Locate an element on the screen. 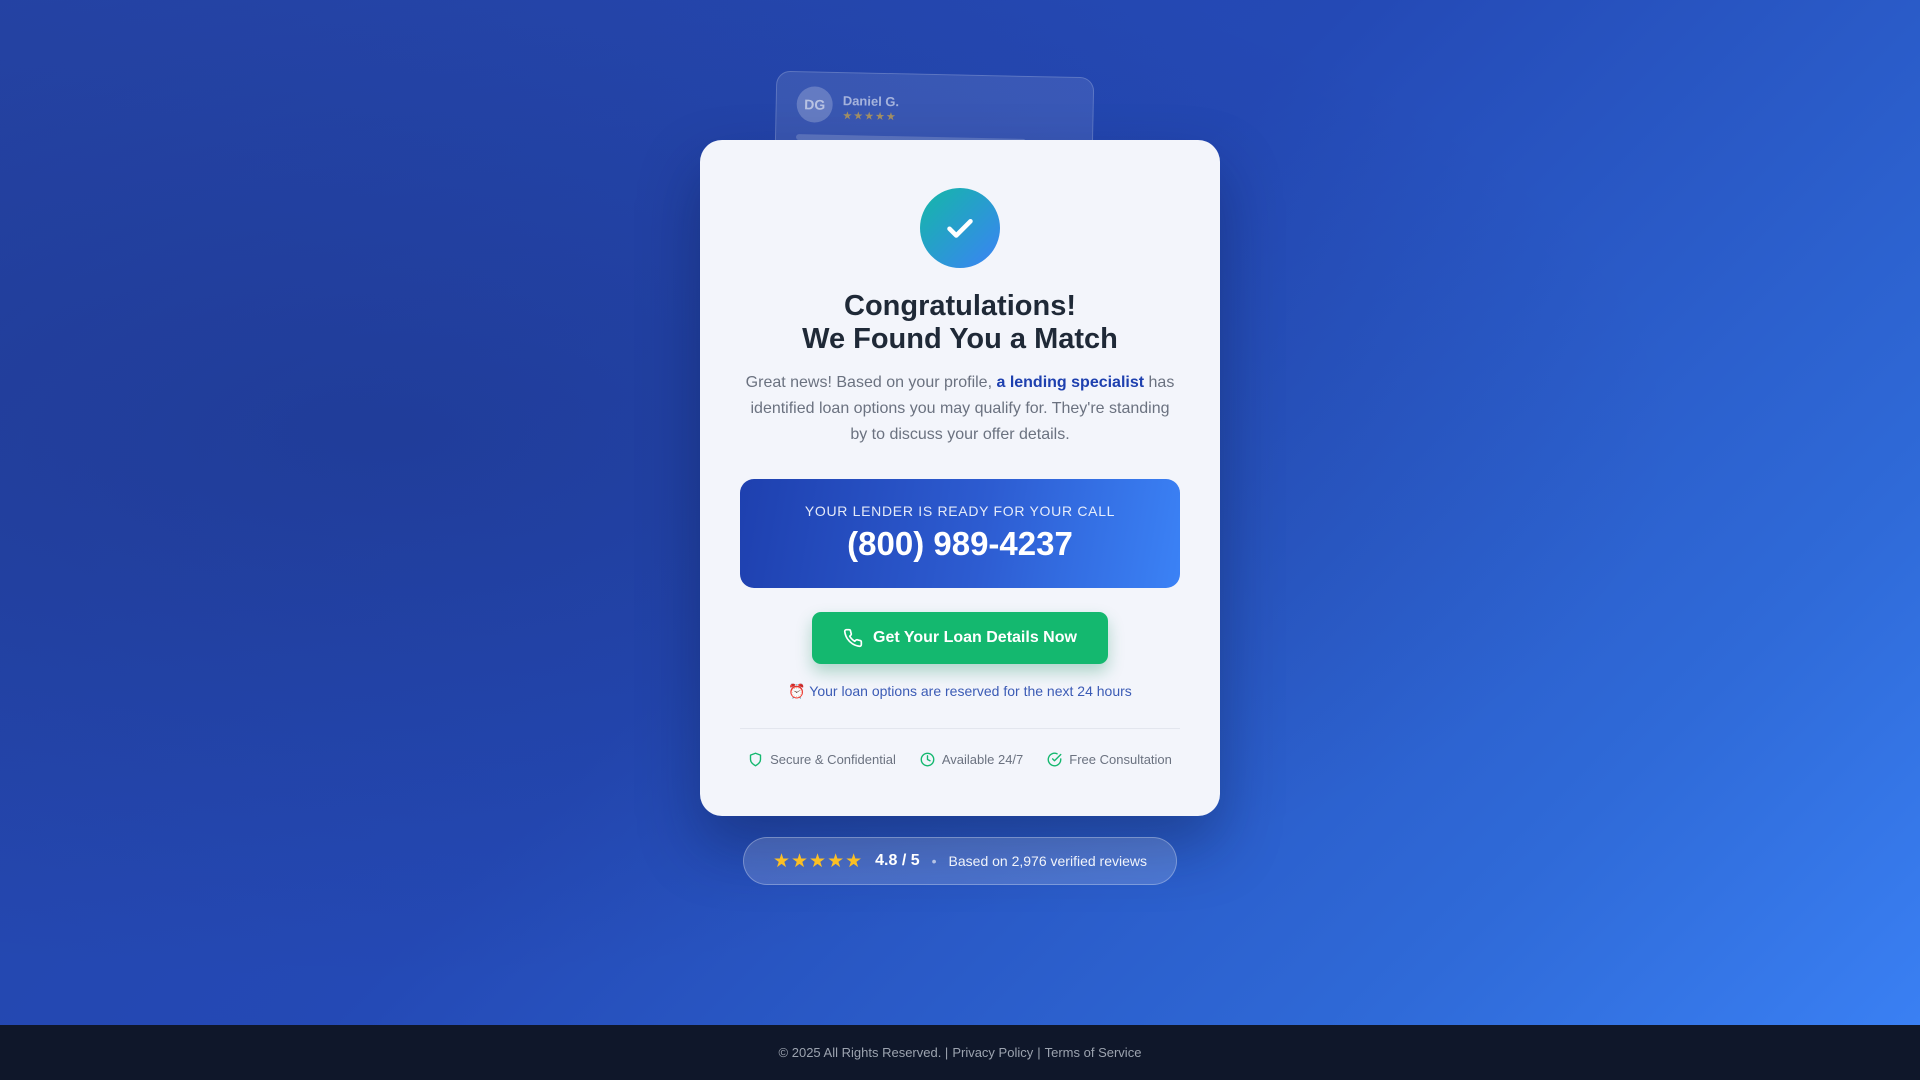 This screenshot has width=1920, height=1080. terms-of-service-link: Terms of Service is located at coordinates (1093, 1052).